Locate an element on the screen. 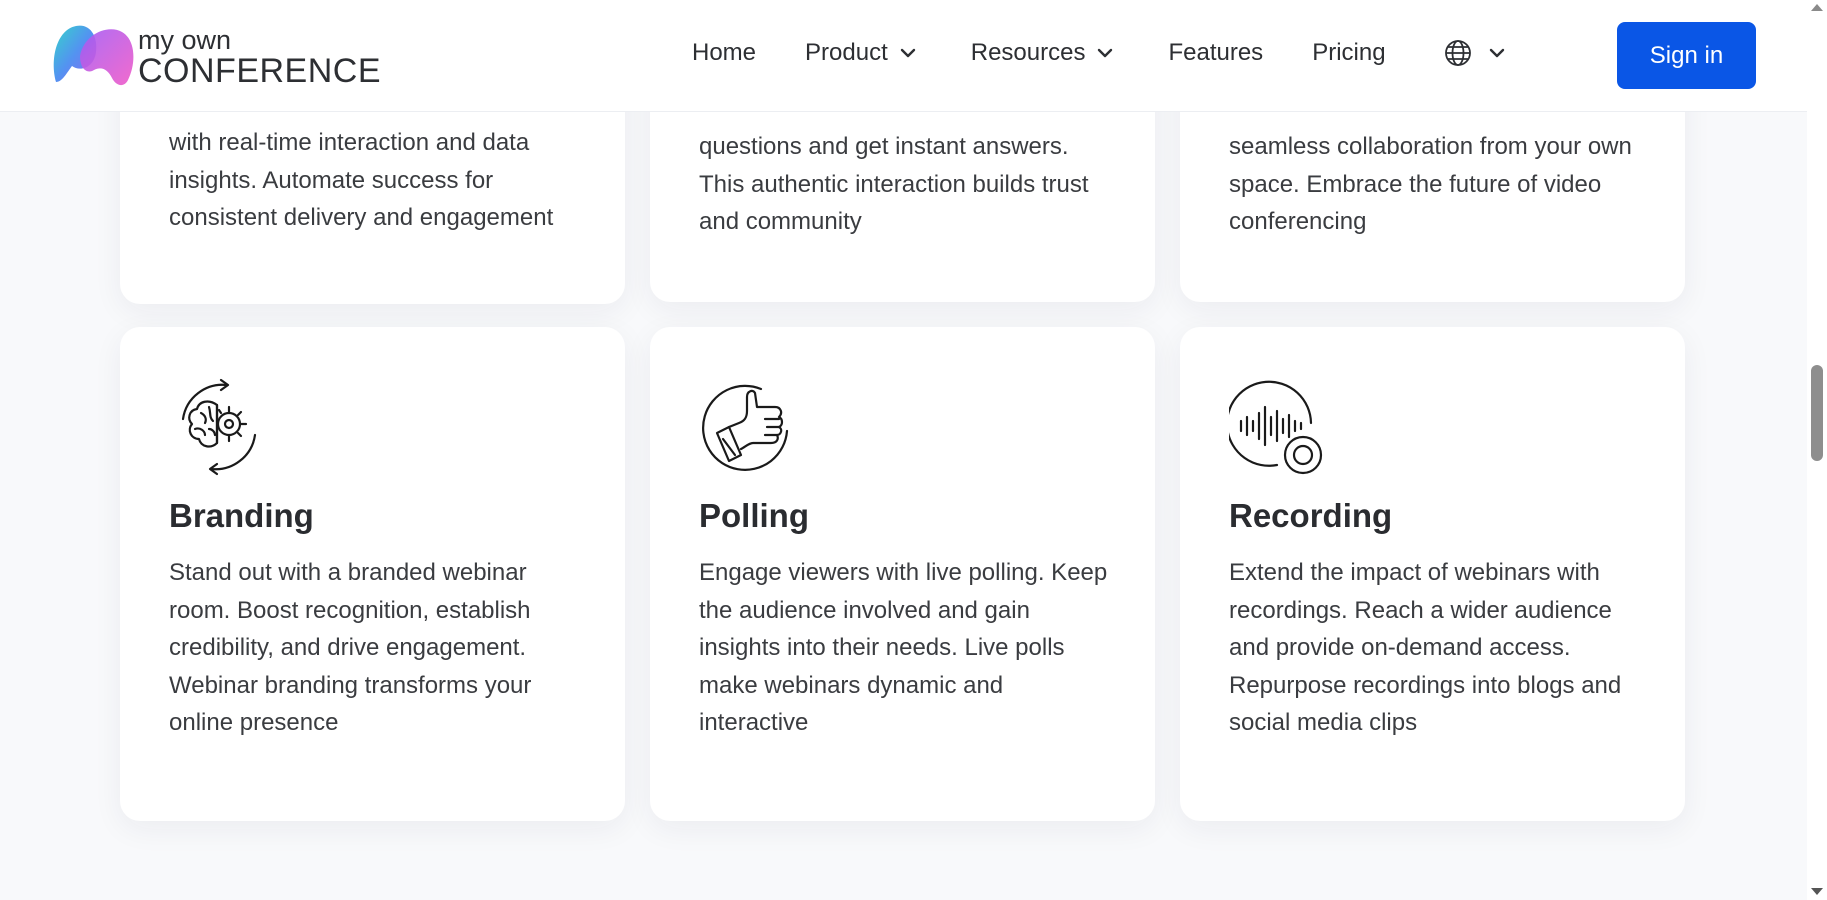 The image size is (1827, 900). nav-features-label: Features is located at coordinates (1216, 52).